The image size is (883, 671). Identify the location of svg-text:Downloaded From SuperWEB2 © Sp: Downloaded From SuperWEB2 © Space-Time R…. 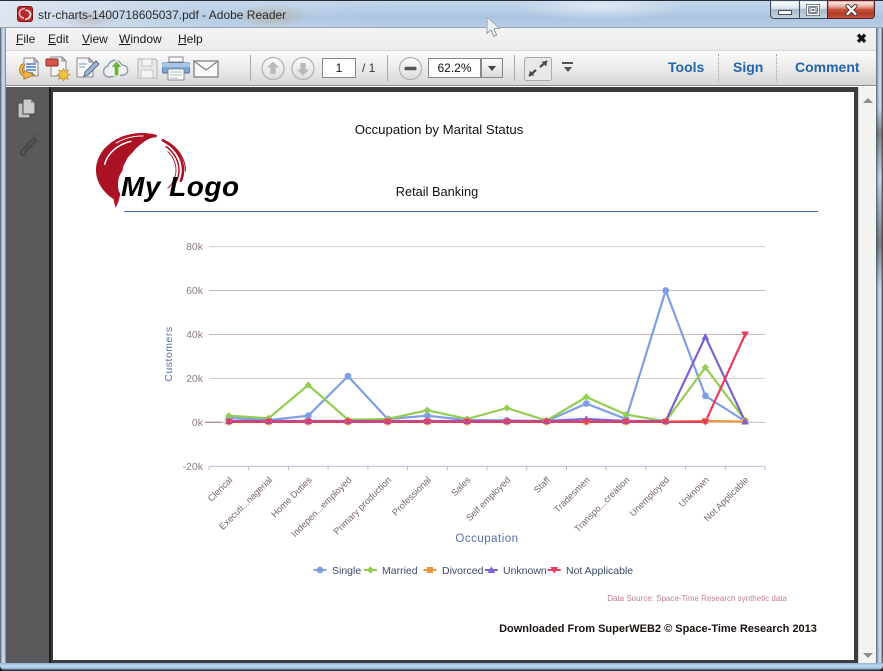
(658, 629).